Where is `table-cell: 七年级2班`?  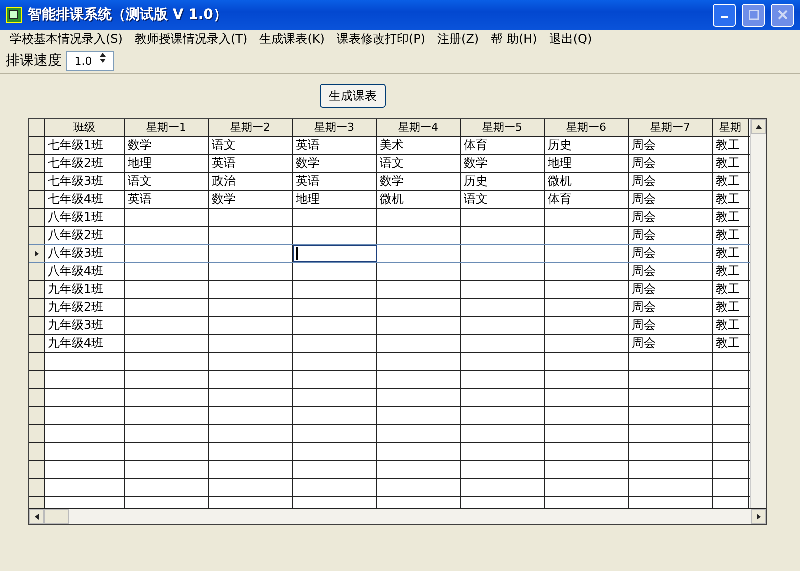 table-cell: 七年级2班 is located at coordinates (85, 163).